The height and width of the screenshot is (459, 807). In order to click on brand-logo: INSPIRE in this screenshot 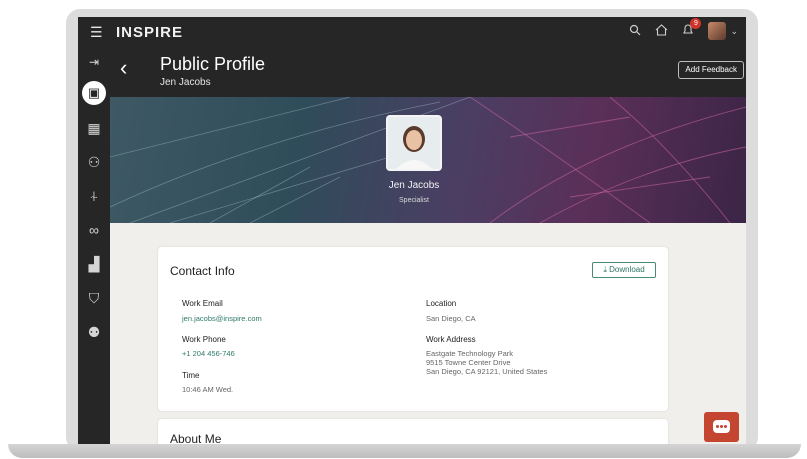, I will do `click(150, 32)`.